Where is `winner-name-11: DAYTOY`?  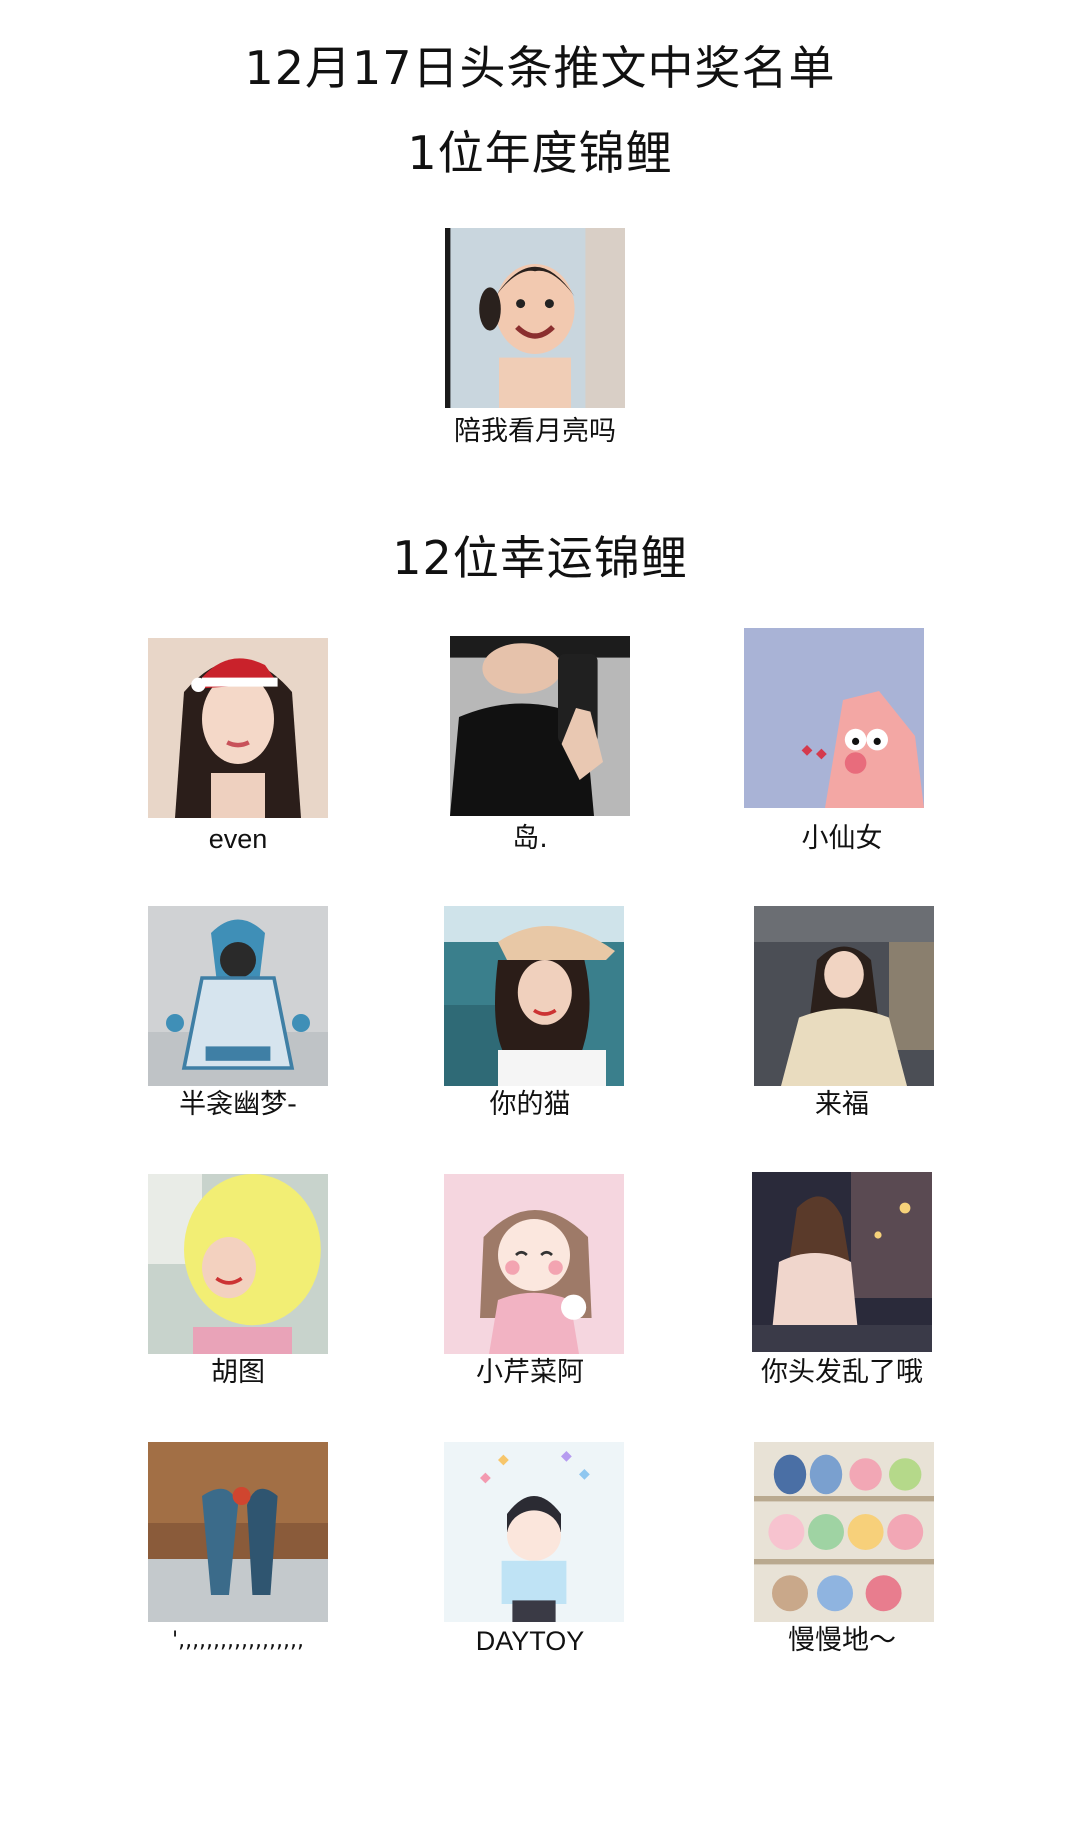 winner-name-11: DAYTOY is located at coordinates (530, 1641).